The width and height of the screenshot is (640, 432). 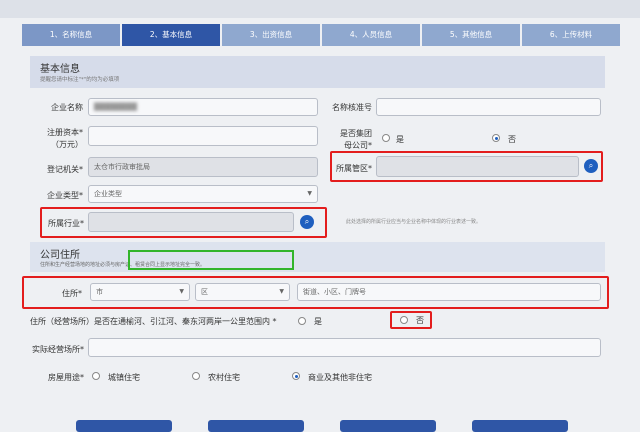 I want to click on company-name-value: ████████, so click(x=116, y=107).